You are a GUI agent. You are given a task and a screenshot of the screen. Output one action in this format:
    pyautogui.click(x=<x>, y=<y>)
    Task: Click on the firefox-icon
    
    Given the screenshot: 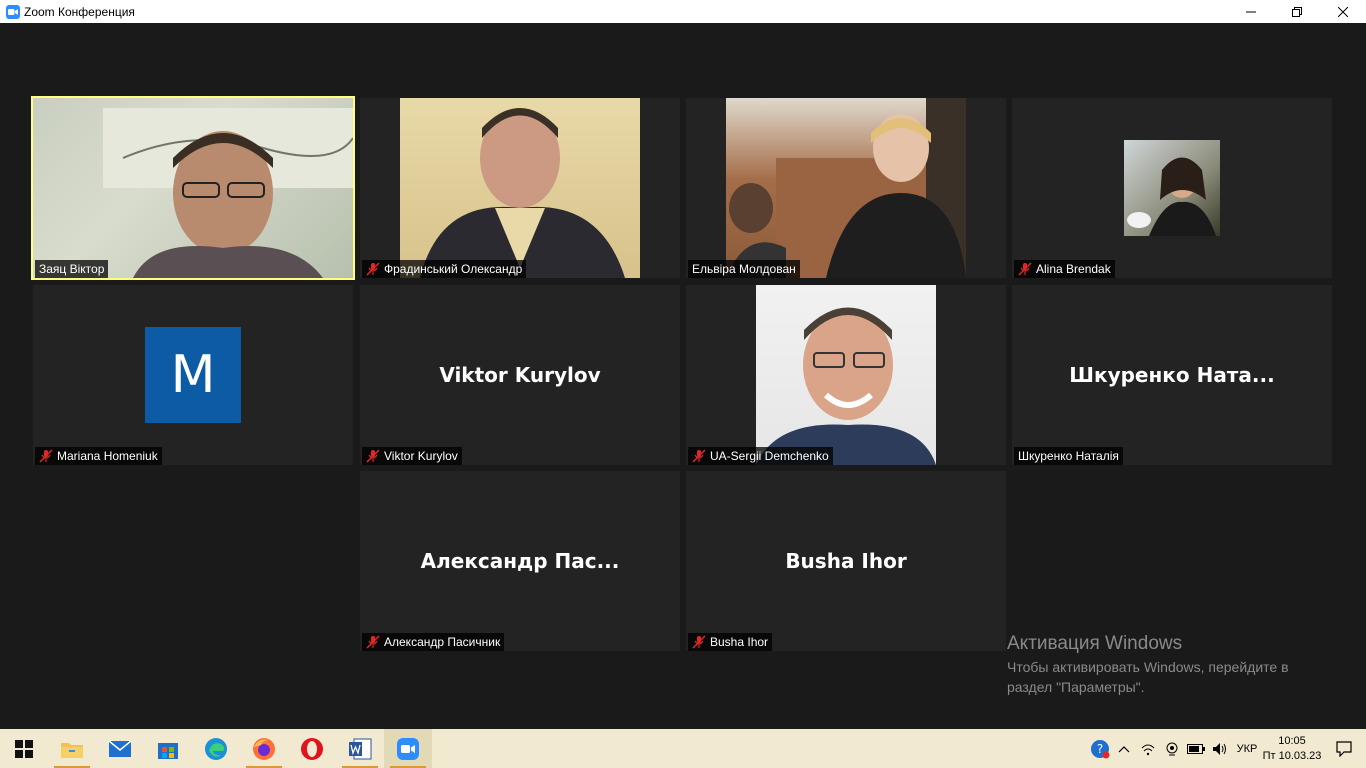 What is the action you would take?
    pyautogui.click(x=264, y=748)
    